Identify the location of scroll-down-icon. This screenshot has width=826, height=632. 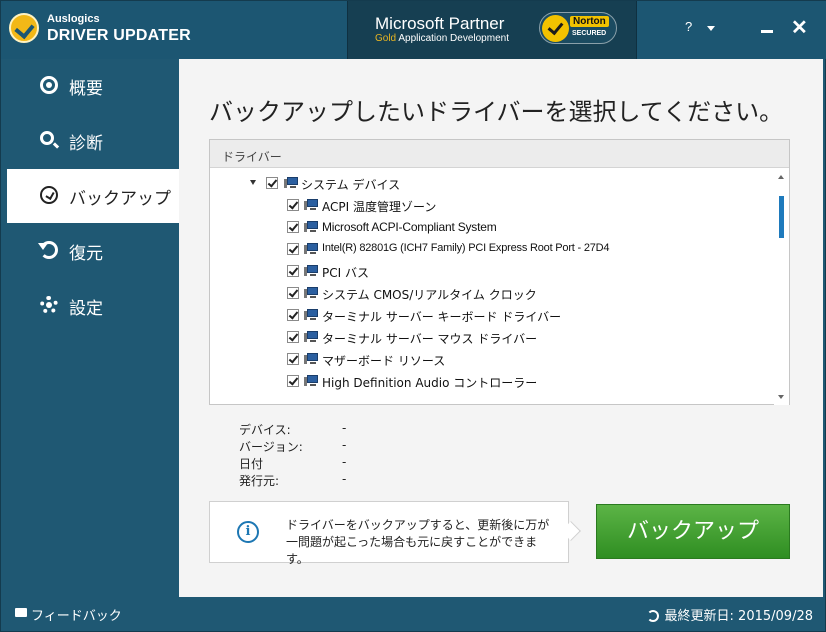
(781, 397).